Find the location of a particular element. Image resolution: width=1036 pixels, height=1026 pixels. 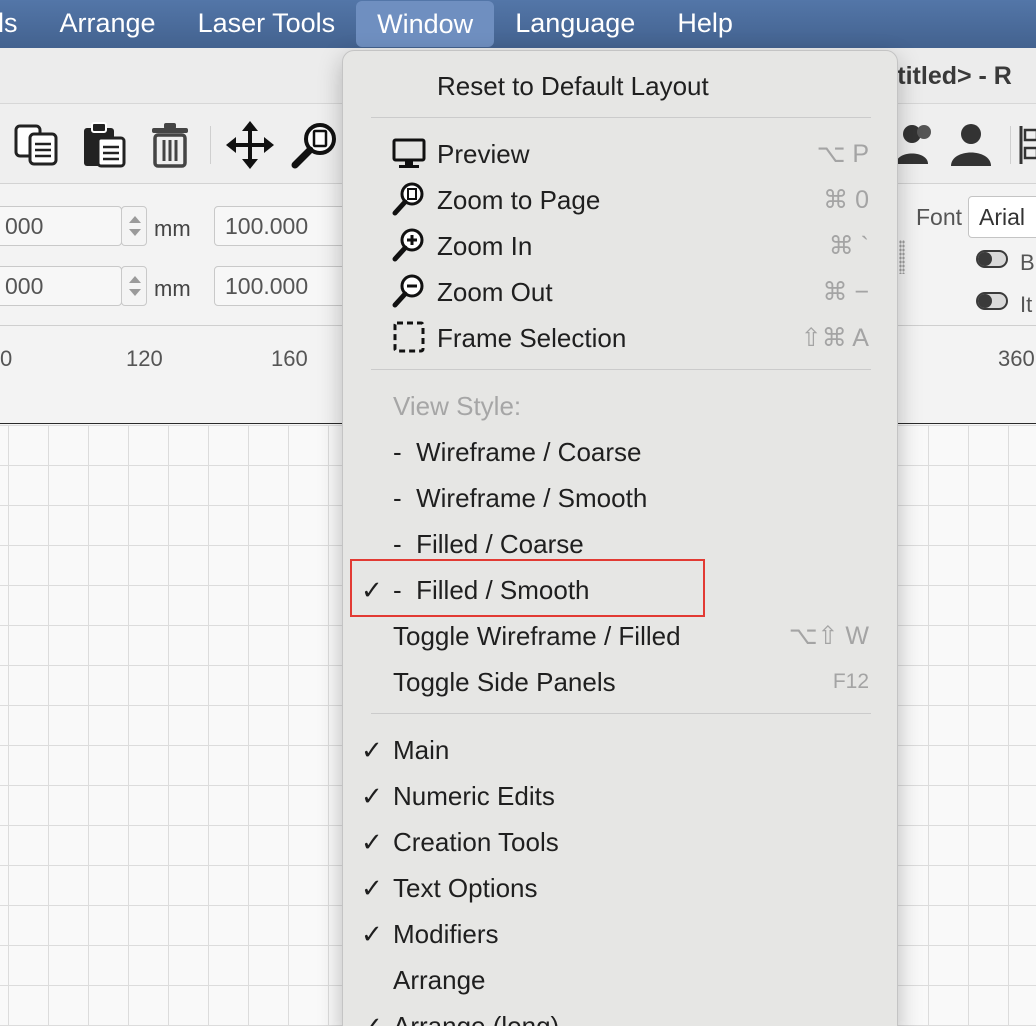

menubar-item-laser-tools: Laser Tools is located at coordinates (267, 24).